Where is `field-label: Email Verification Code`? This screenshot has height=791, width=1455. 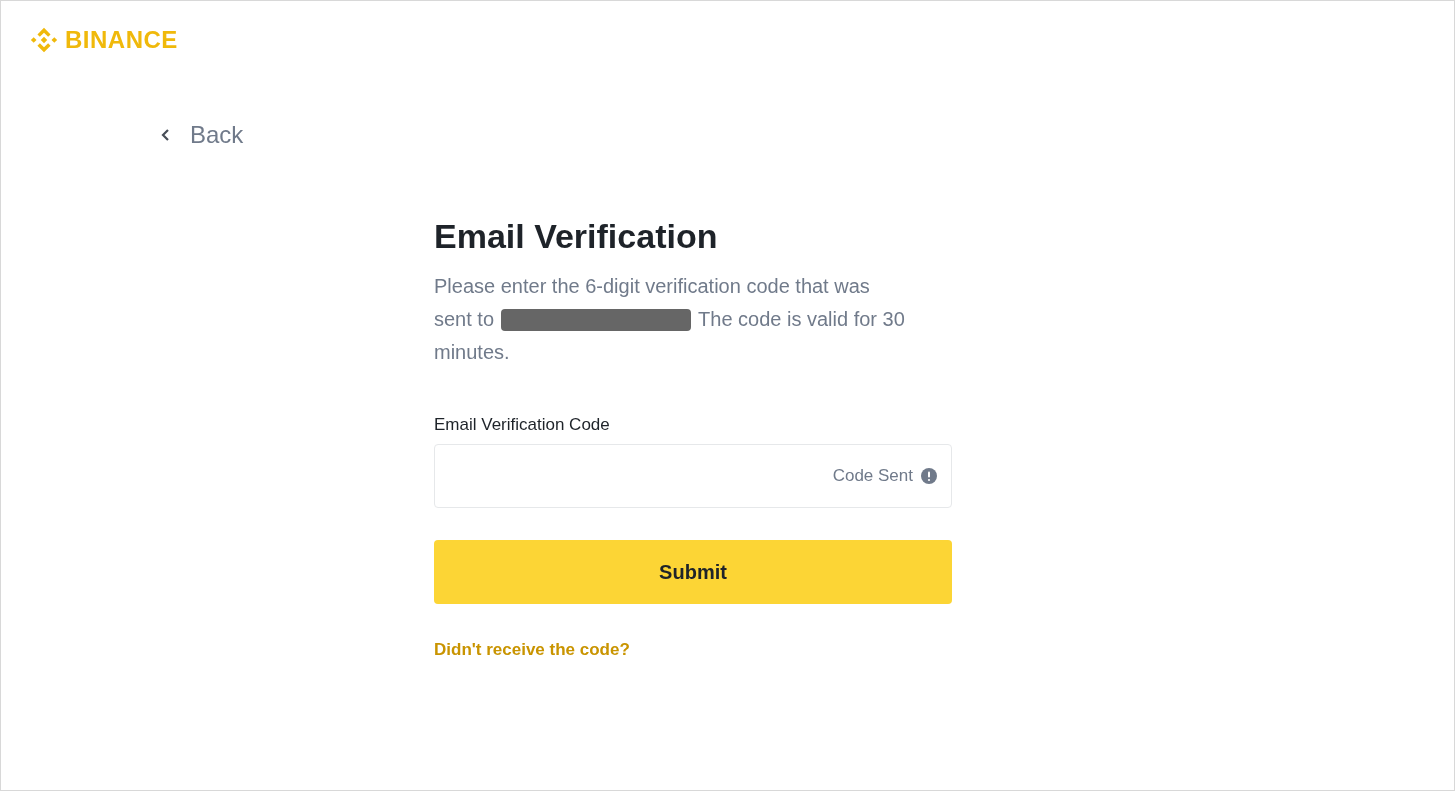
field-label: Email Verification Code is located at coordinates (522, 425).